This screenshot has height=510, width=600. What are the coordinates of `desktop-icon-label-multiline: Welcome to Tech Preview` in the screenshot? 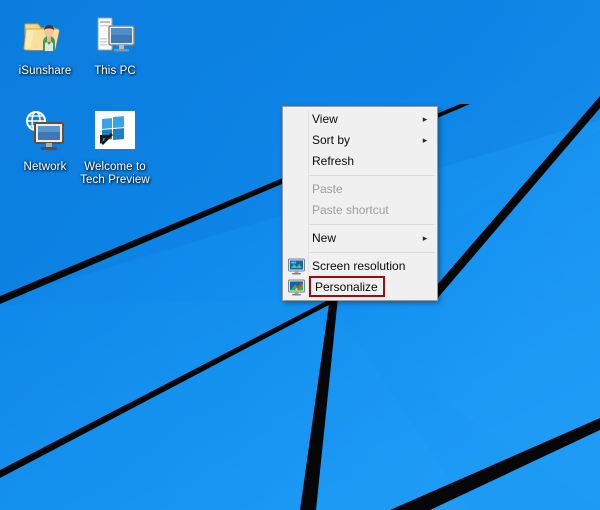 It's located at (115, 174).